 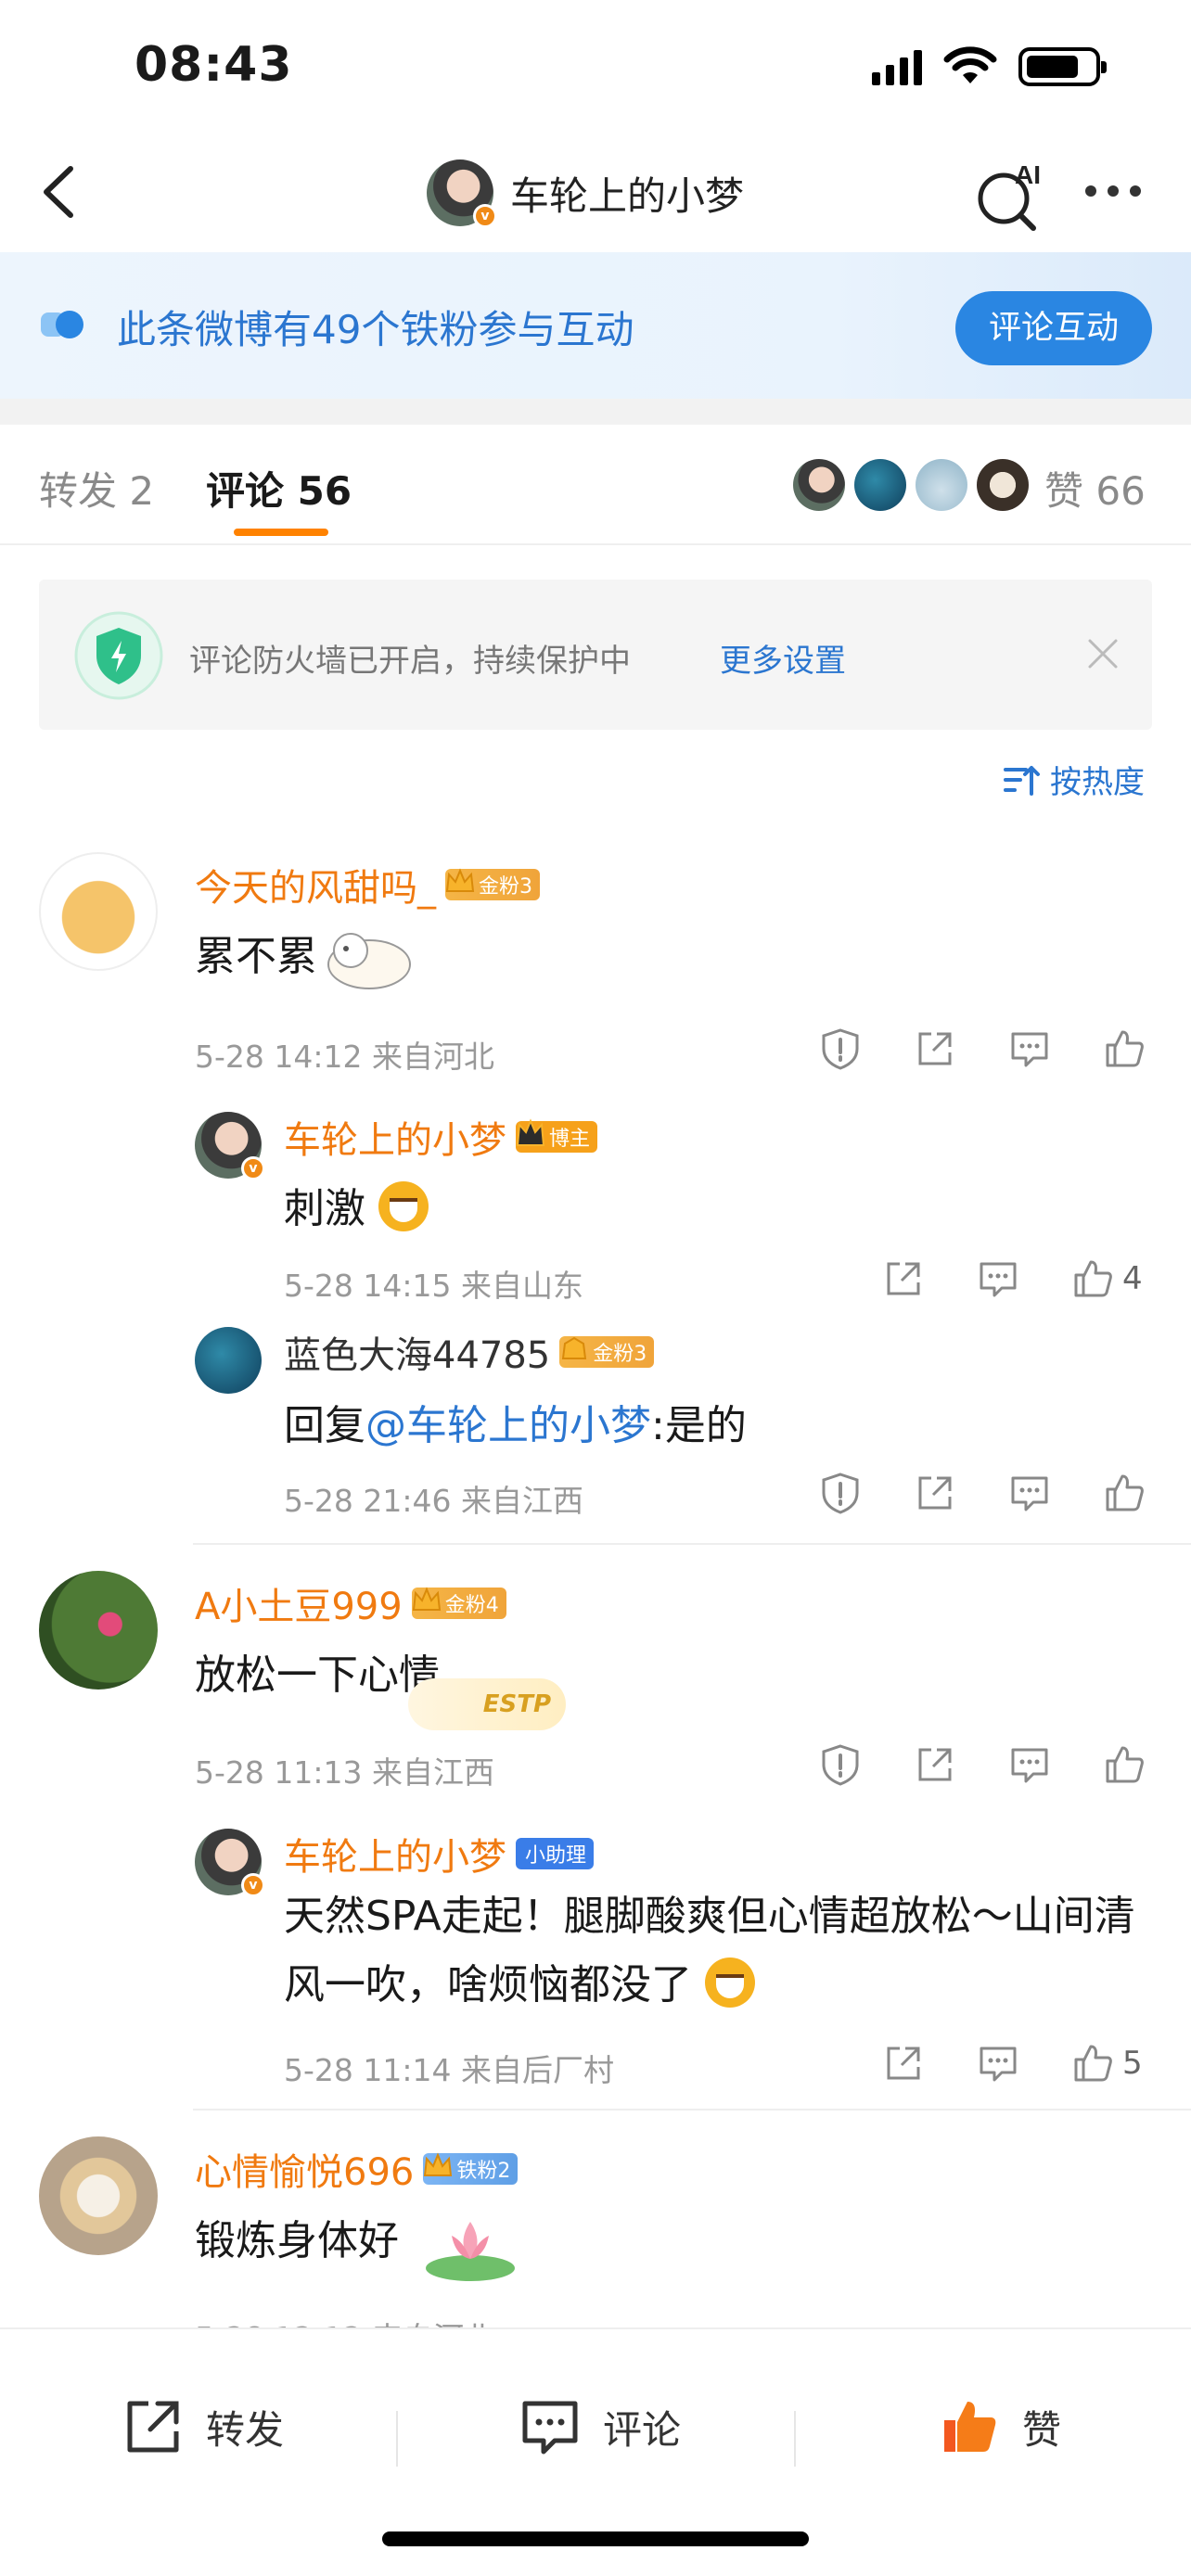 What do you see at coordinates (469, 1352) in the screenshot?
I see `reply-author-name: 蓝色大海44785 金粉3` at bounding box center [469, 1352].